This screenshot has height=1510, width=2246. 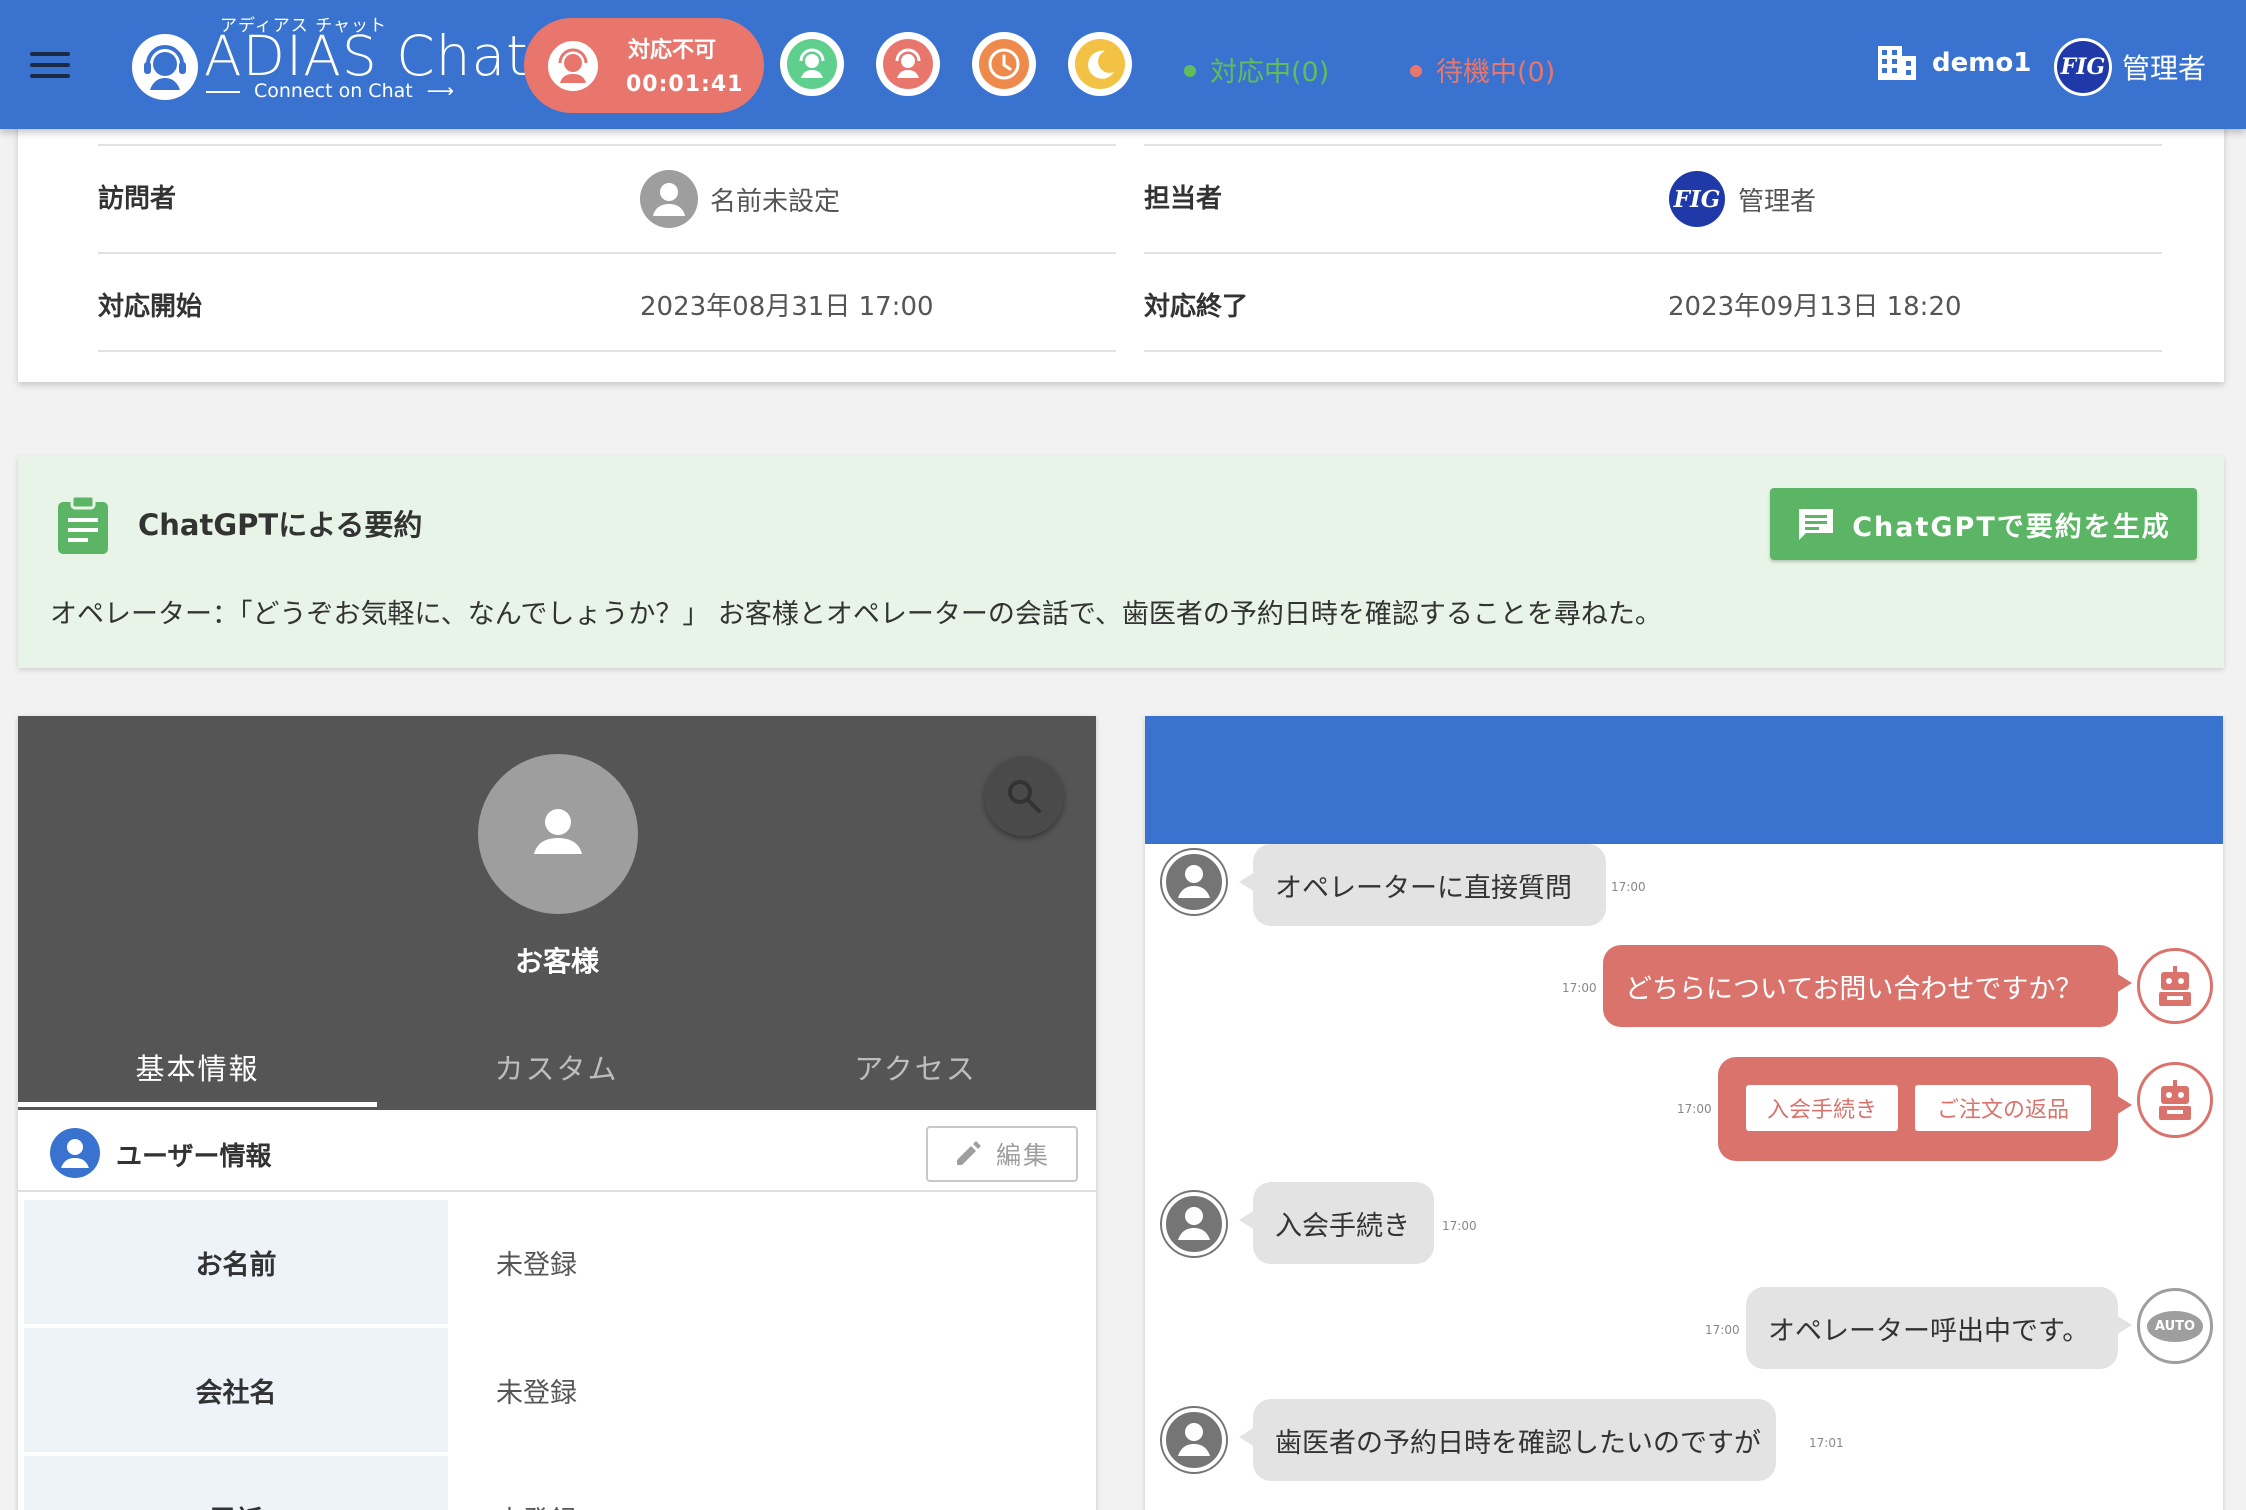 I want to click on operator-available-icon, so click(x=812, y=64).